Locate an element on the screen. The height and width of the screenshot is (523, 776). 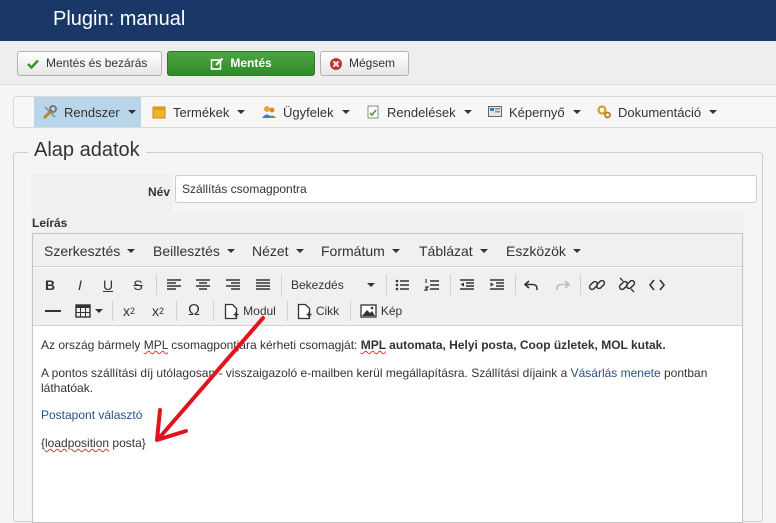
menu-dokumentacio: Dokumentáció is located at coordinates (656, 112).